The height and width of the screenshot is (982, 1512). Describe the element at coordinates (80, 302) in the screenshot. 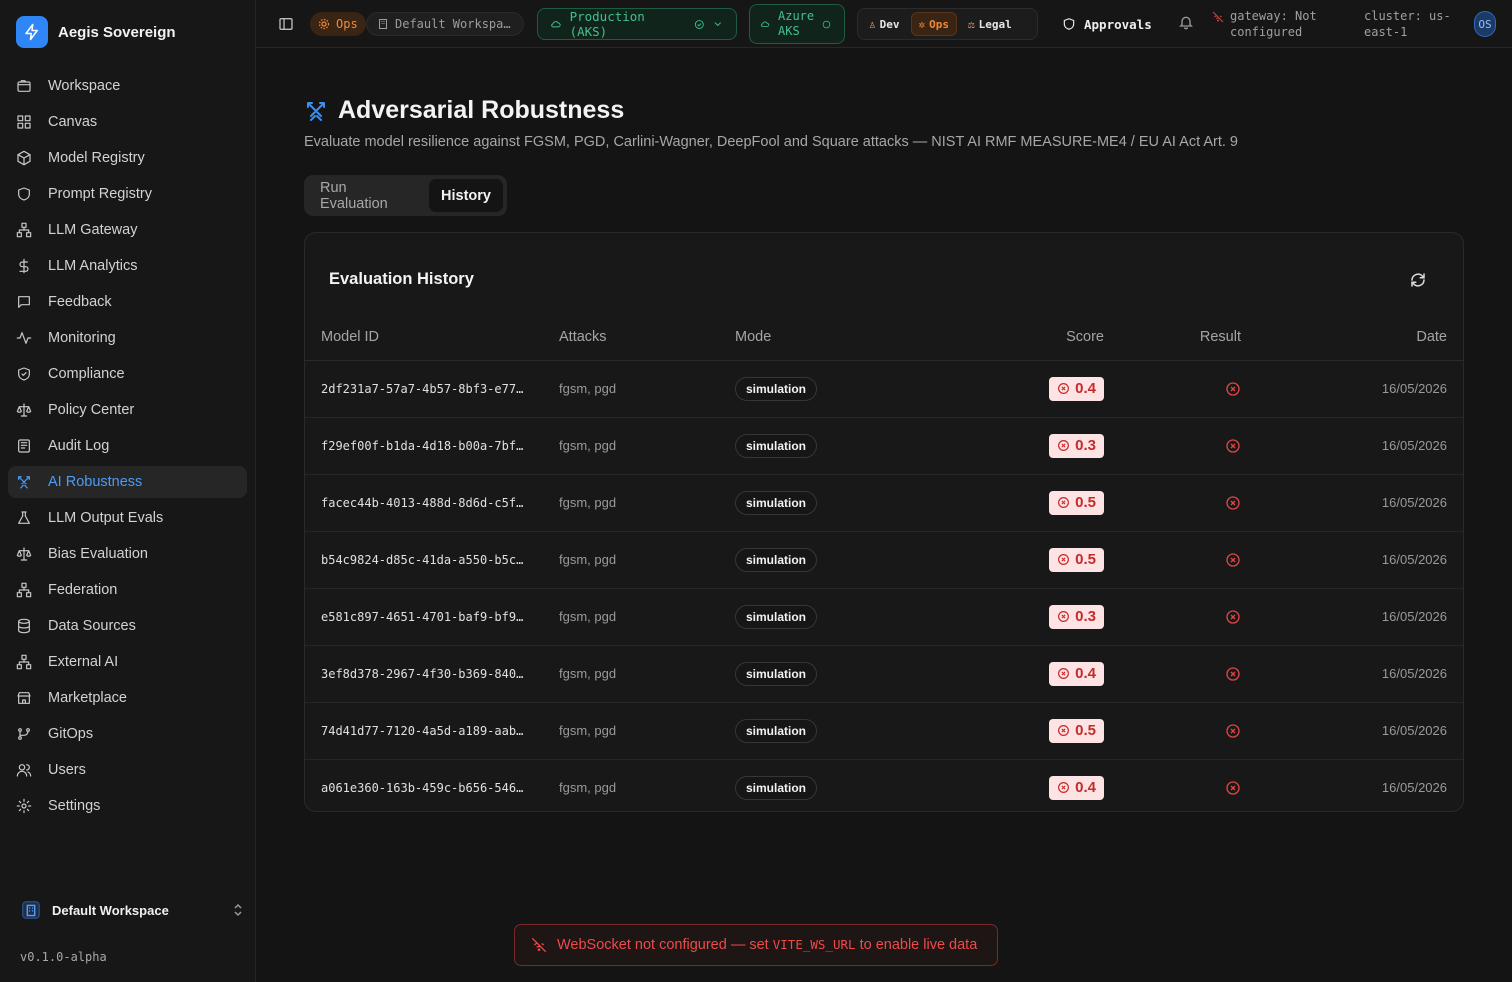

I see `sidebar-item-label: Feedback` at that location.